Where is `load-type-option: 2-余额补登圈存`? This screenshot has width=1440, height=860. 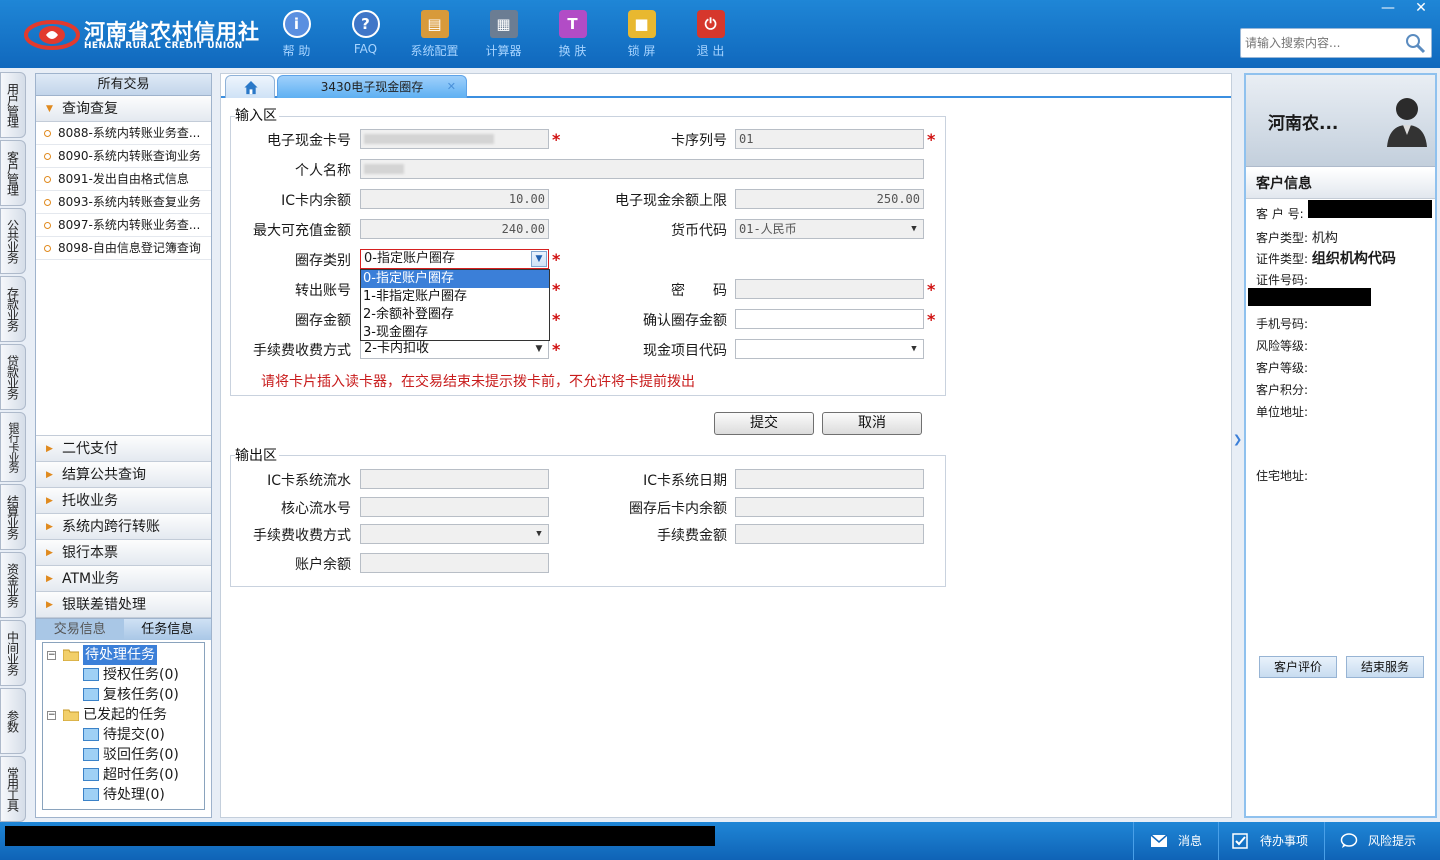 load-type-option: 2-余额补登圈存 is located at coordinates (455, 315).